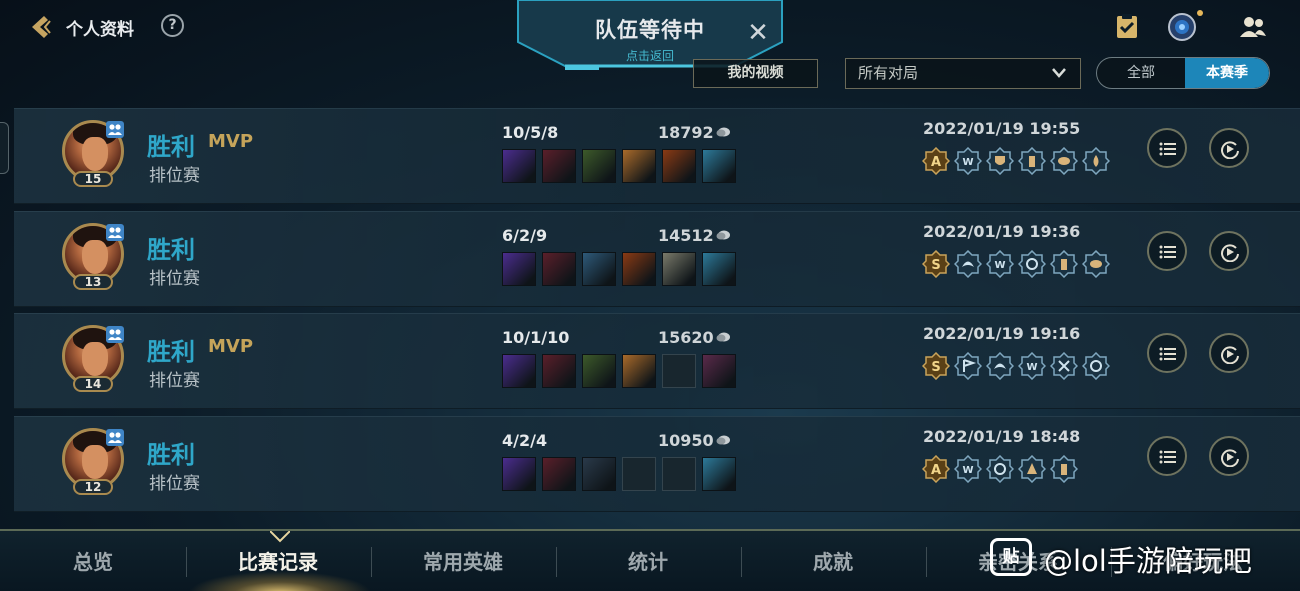 This screenshot has height=591, width=1300. What do you see at coordinates (686, 235) in the screenshot?
I see `gold-amount: 14512` at bounding box center [686, 235].